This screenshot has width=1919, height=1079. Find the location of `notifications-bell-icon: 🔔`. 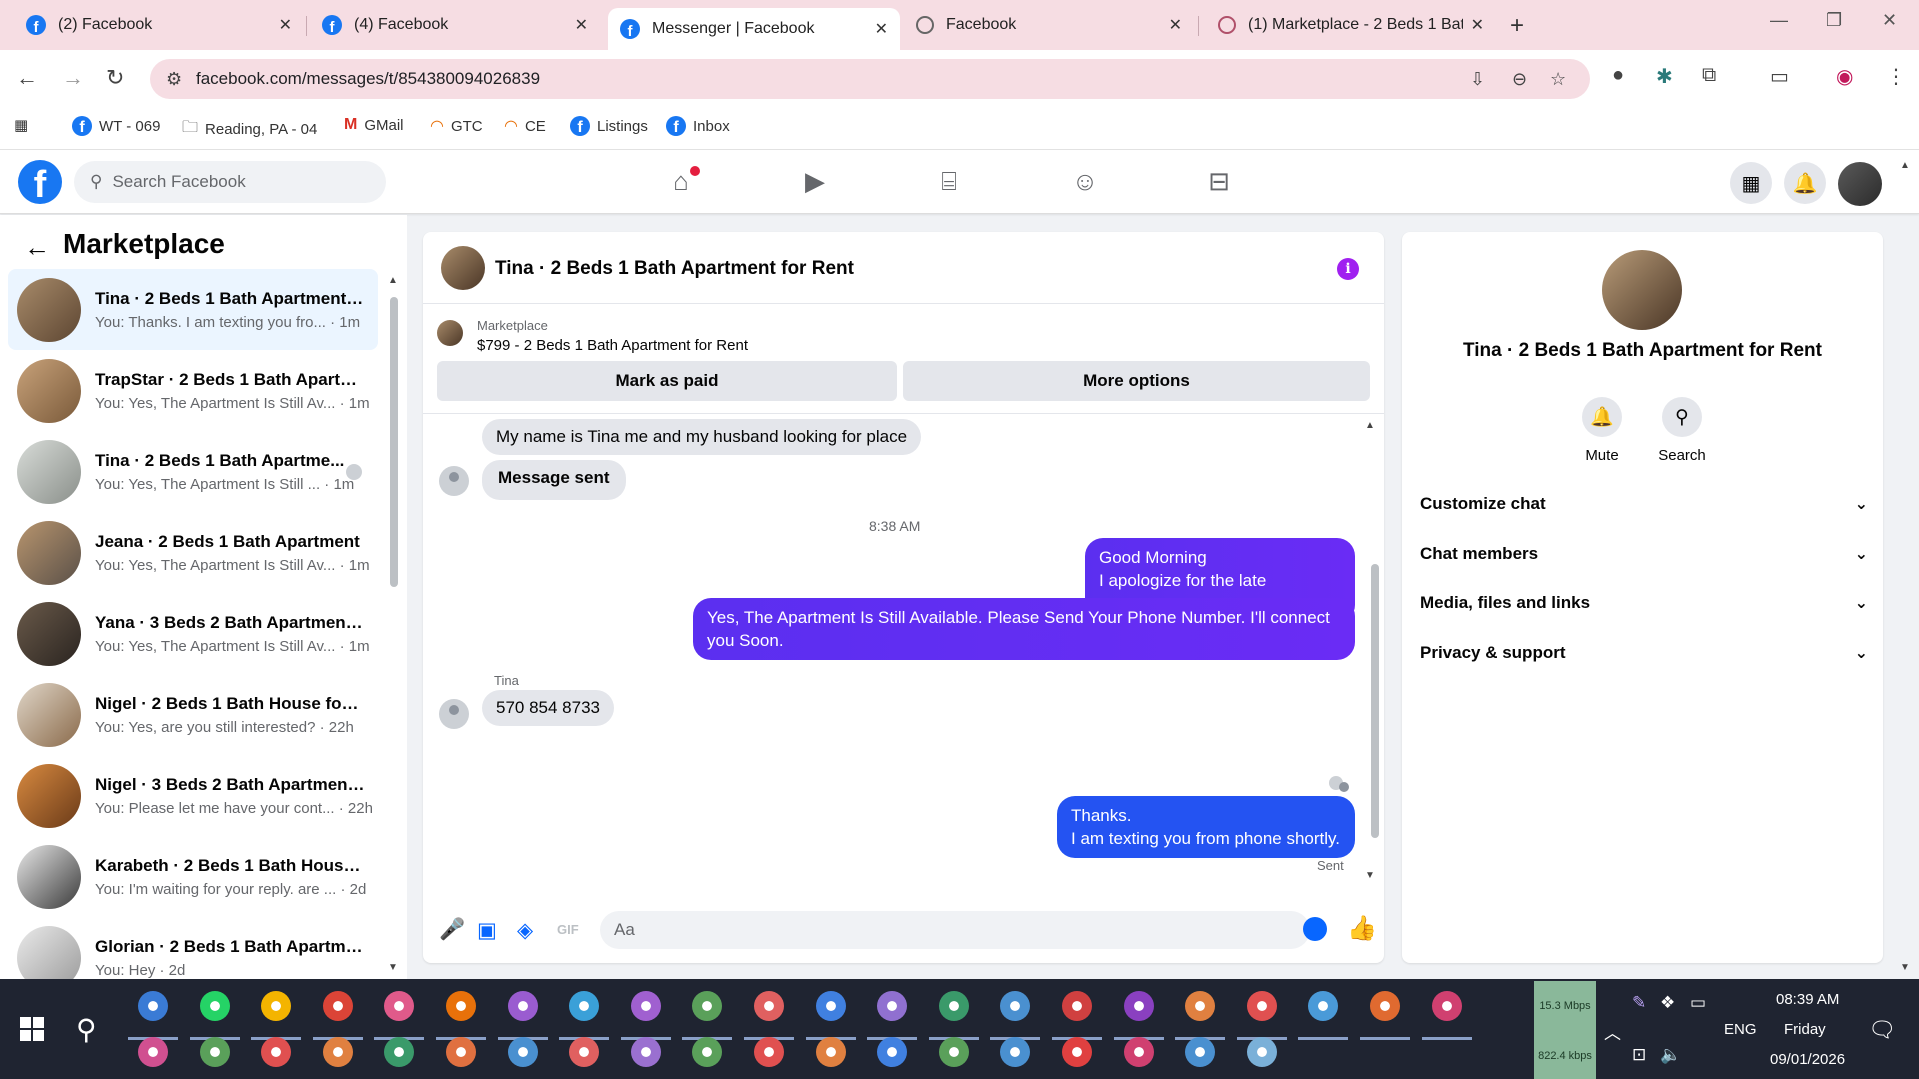

notifications-bell-icon: 🔔 is located at coordinates (1805, 183).